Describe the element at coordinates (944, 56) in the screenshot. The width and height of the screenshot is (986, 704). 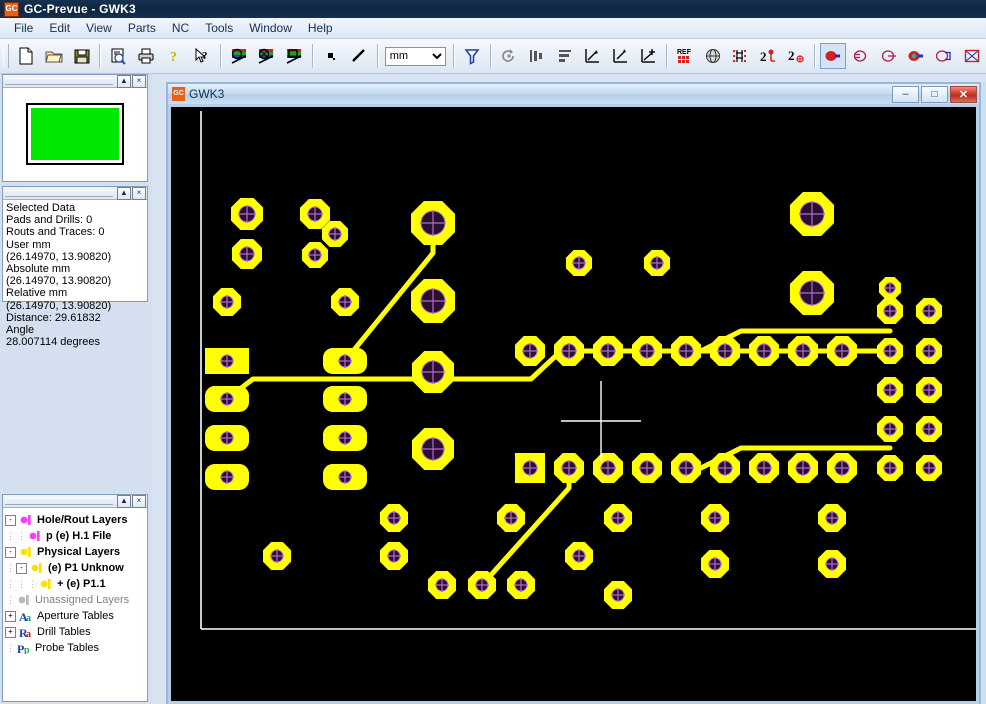
I see `pad-outline-icon` at that location.